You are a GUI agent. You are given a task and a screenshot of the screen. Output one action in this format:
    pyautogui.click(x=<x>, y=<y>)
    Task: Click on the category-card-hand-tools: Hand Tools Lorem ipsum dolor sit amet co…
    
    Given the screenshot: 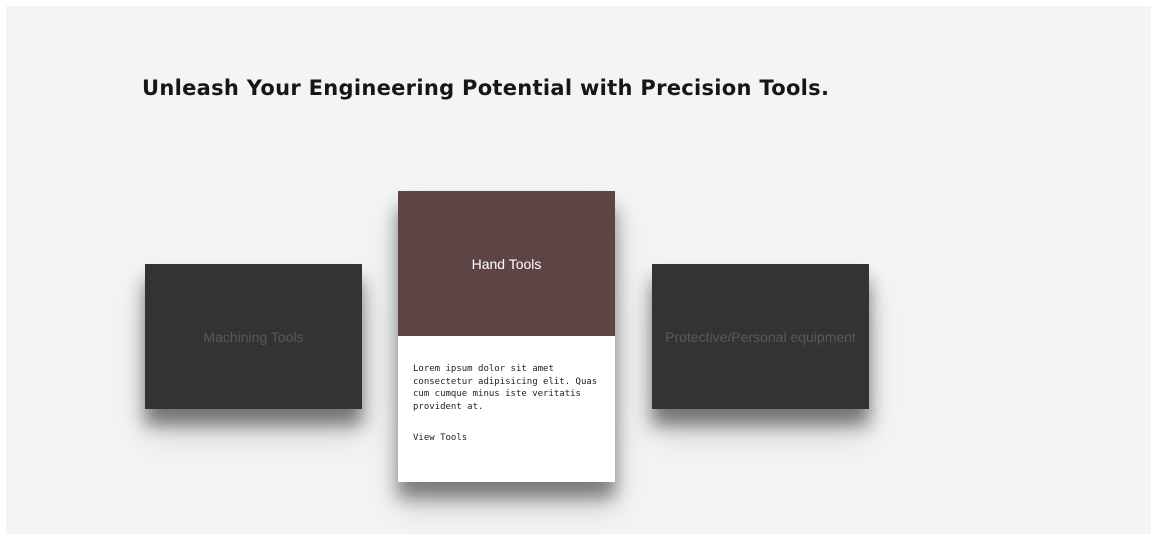 What is the action you would take?
    pyautogui.click(x=506, y=336)
    